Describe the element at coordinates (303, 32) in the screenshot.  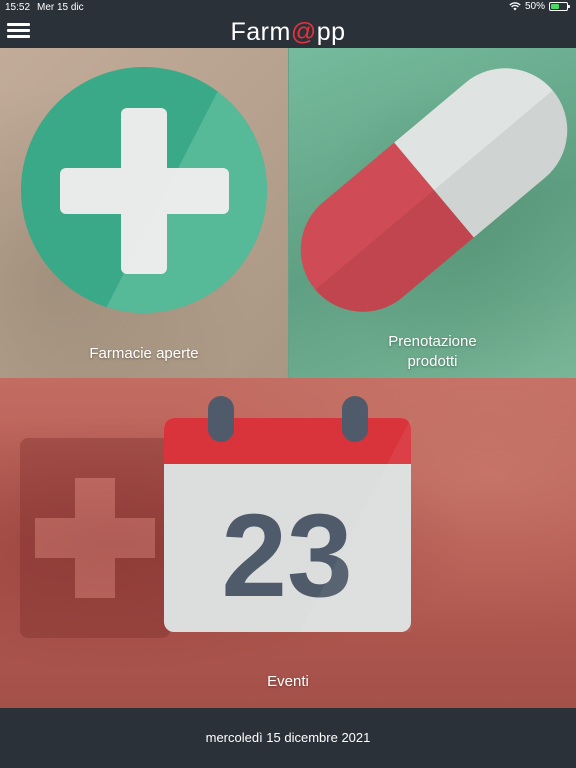
I see `brand-at: @` at that location.